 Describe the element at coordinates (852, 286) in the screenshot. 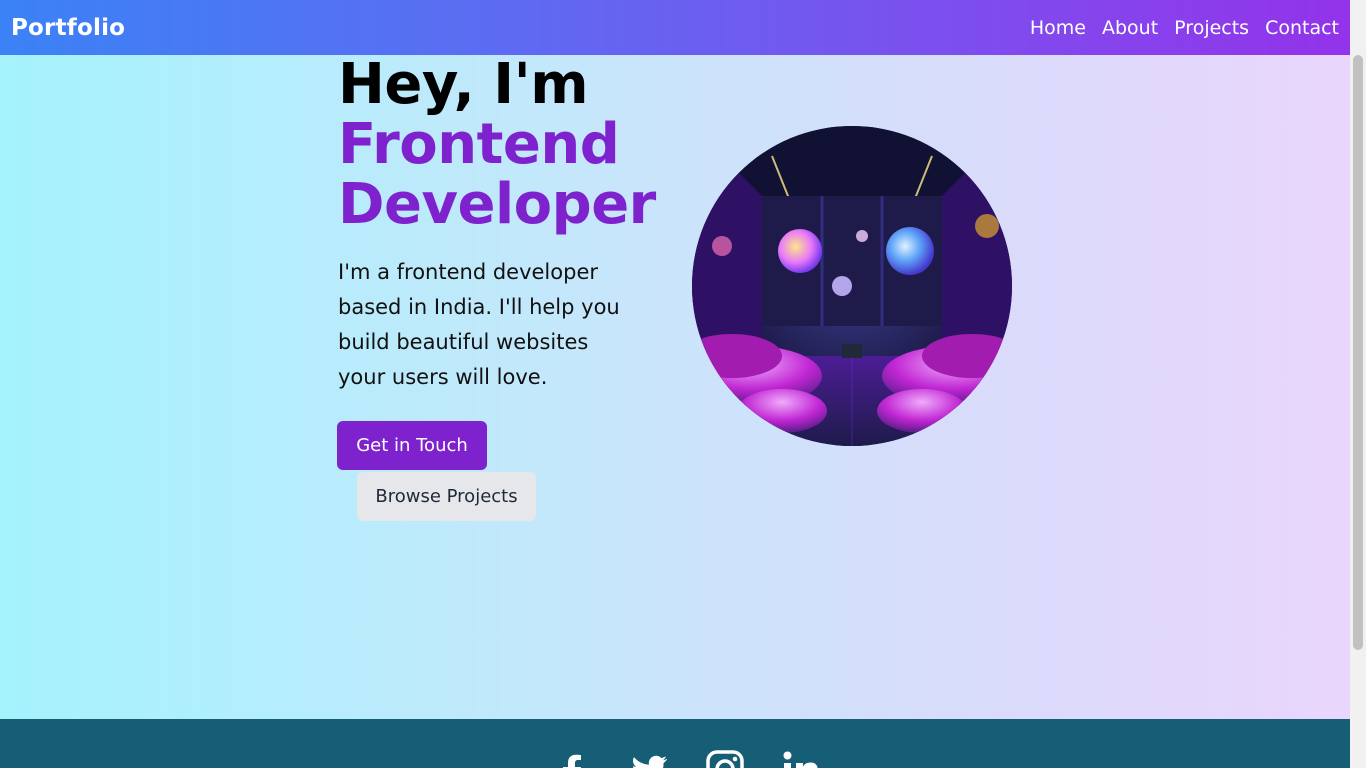

I see `neon-lounge-room-image` at that location.